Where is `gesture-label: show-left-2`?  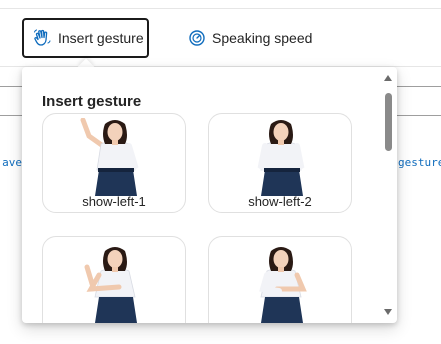 gesture-label: show-left-2 is located at coordinates (280, 201).